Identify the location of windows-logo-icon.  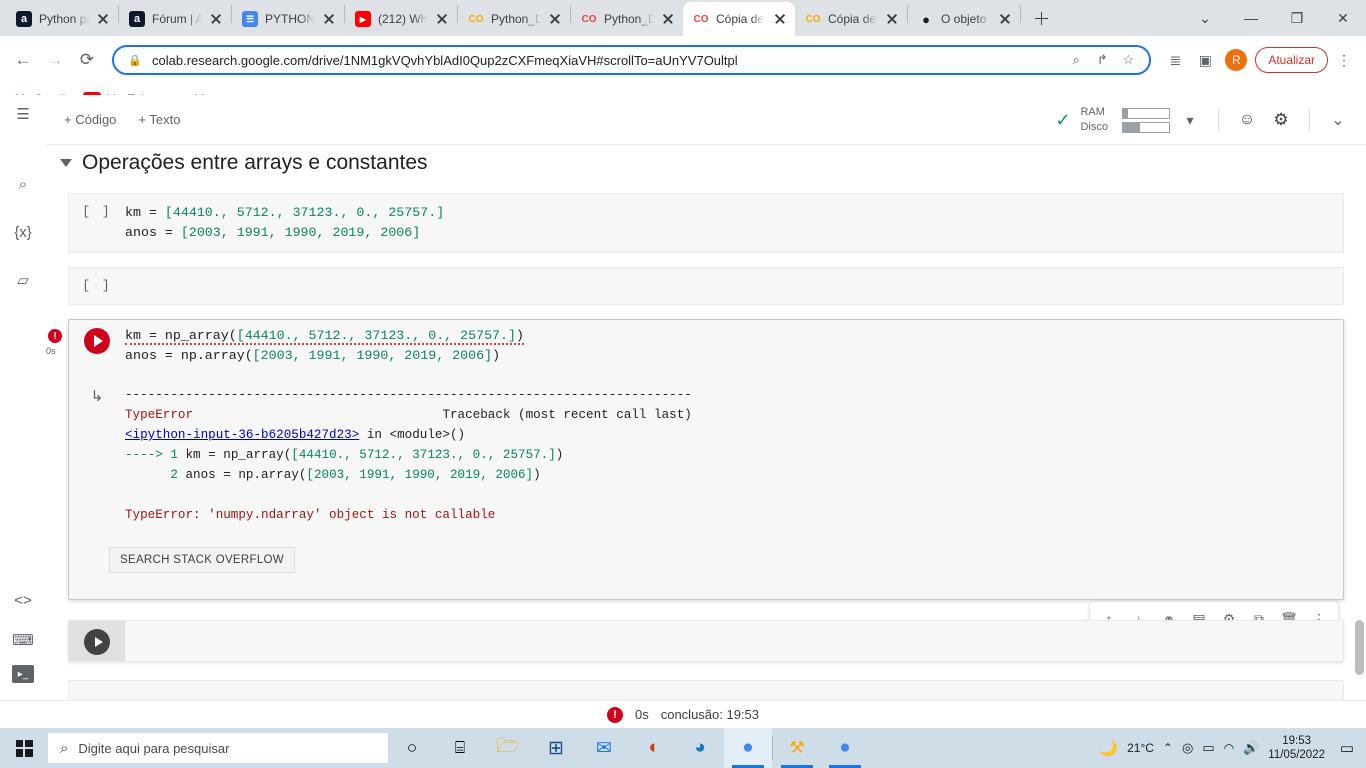
(24, 748).